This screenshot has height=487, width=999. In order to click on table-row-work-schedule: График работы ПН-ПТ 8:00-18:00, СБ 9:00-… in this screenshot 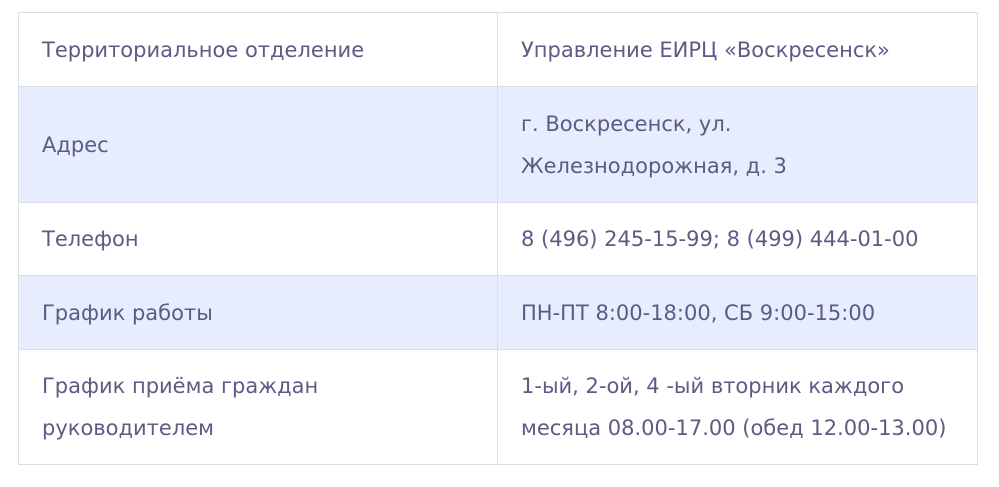, I will do `click(498, 312)`.